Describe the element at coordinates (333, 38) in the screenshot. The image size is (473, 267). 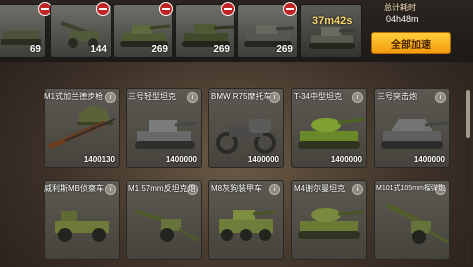
I see `tank-icon` at that location.